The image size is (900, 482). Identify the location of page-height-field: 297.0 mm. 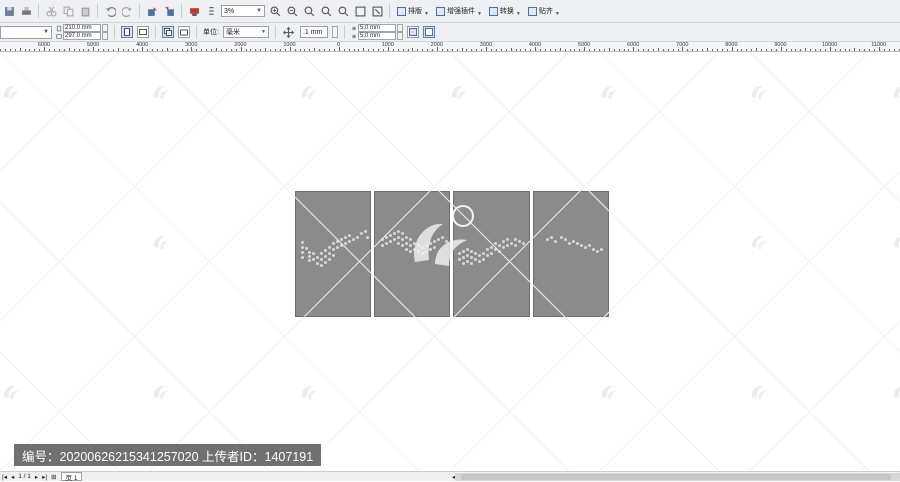
(82, 36).